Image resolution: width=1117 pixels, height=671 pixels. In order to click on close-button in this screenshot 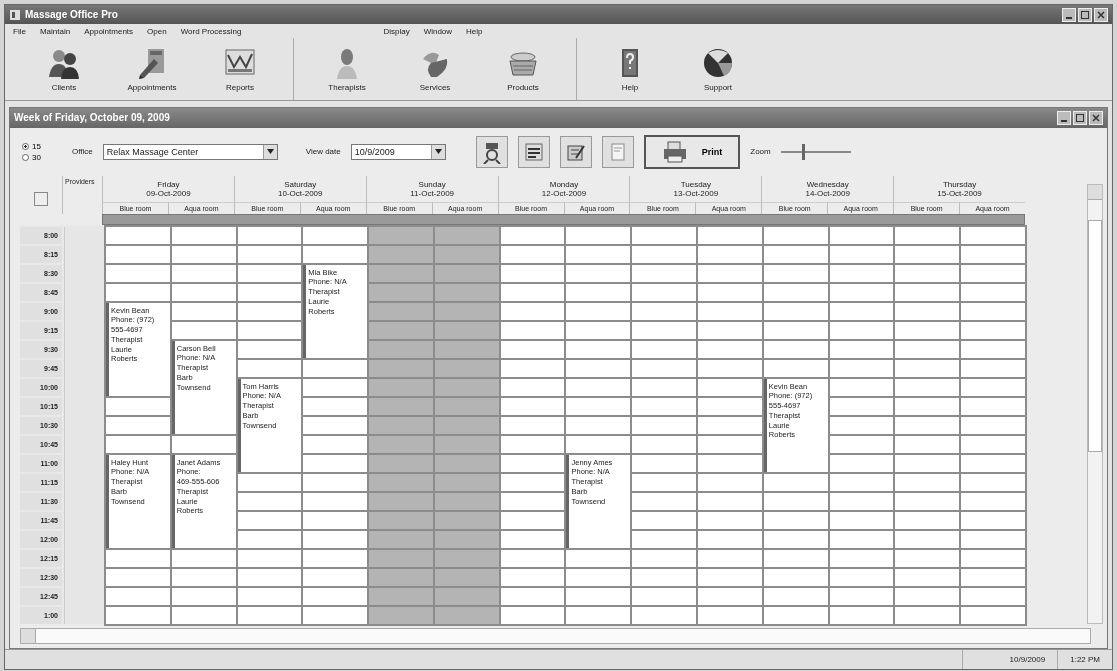, I will do `click(1096, 117)`.